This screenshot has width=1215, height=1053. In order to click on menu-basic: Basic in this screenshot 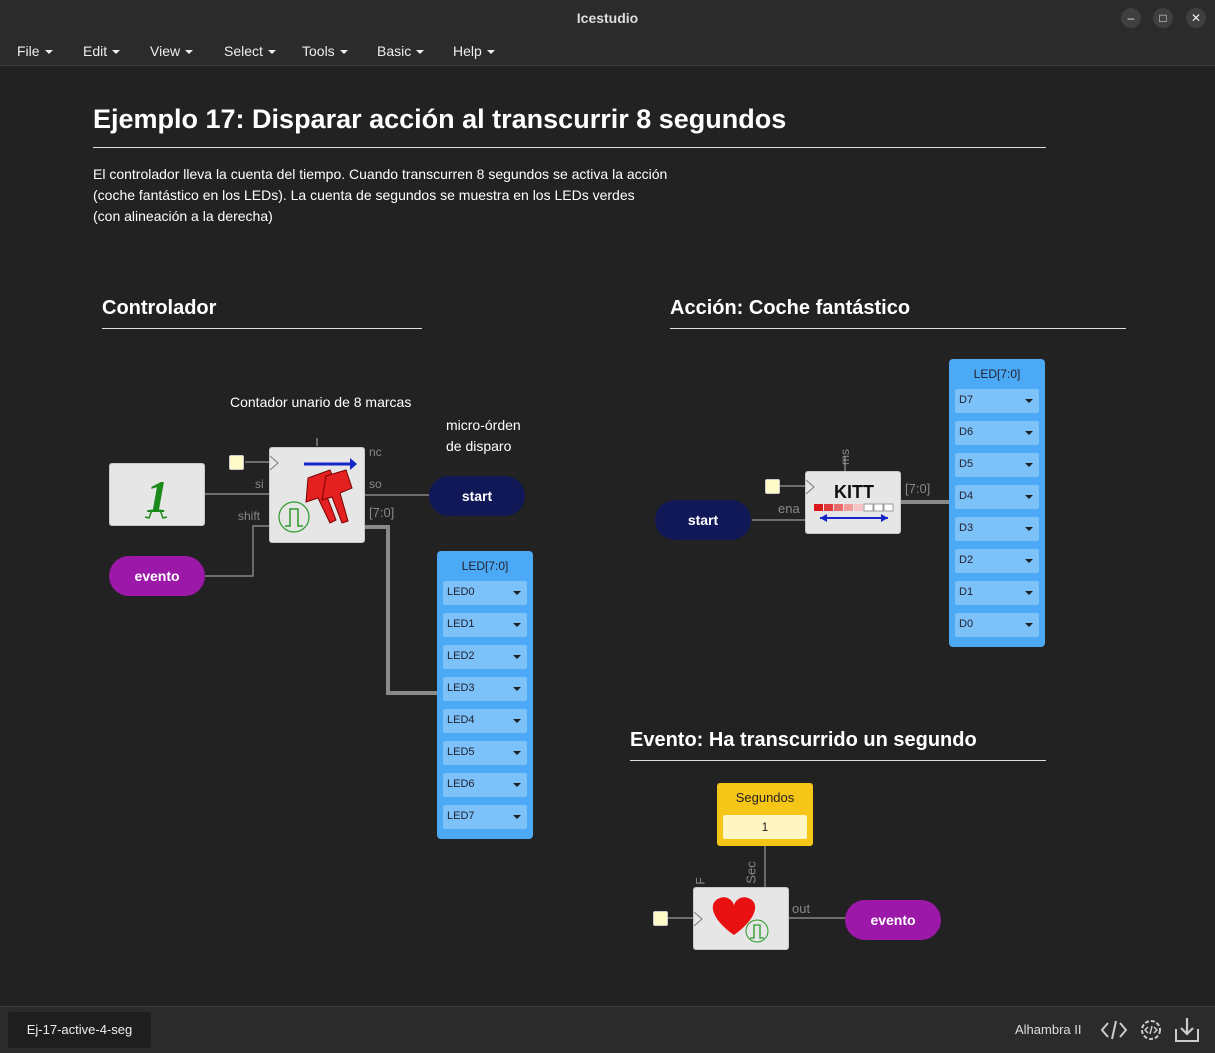, I will do `click(401, 51)`.